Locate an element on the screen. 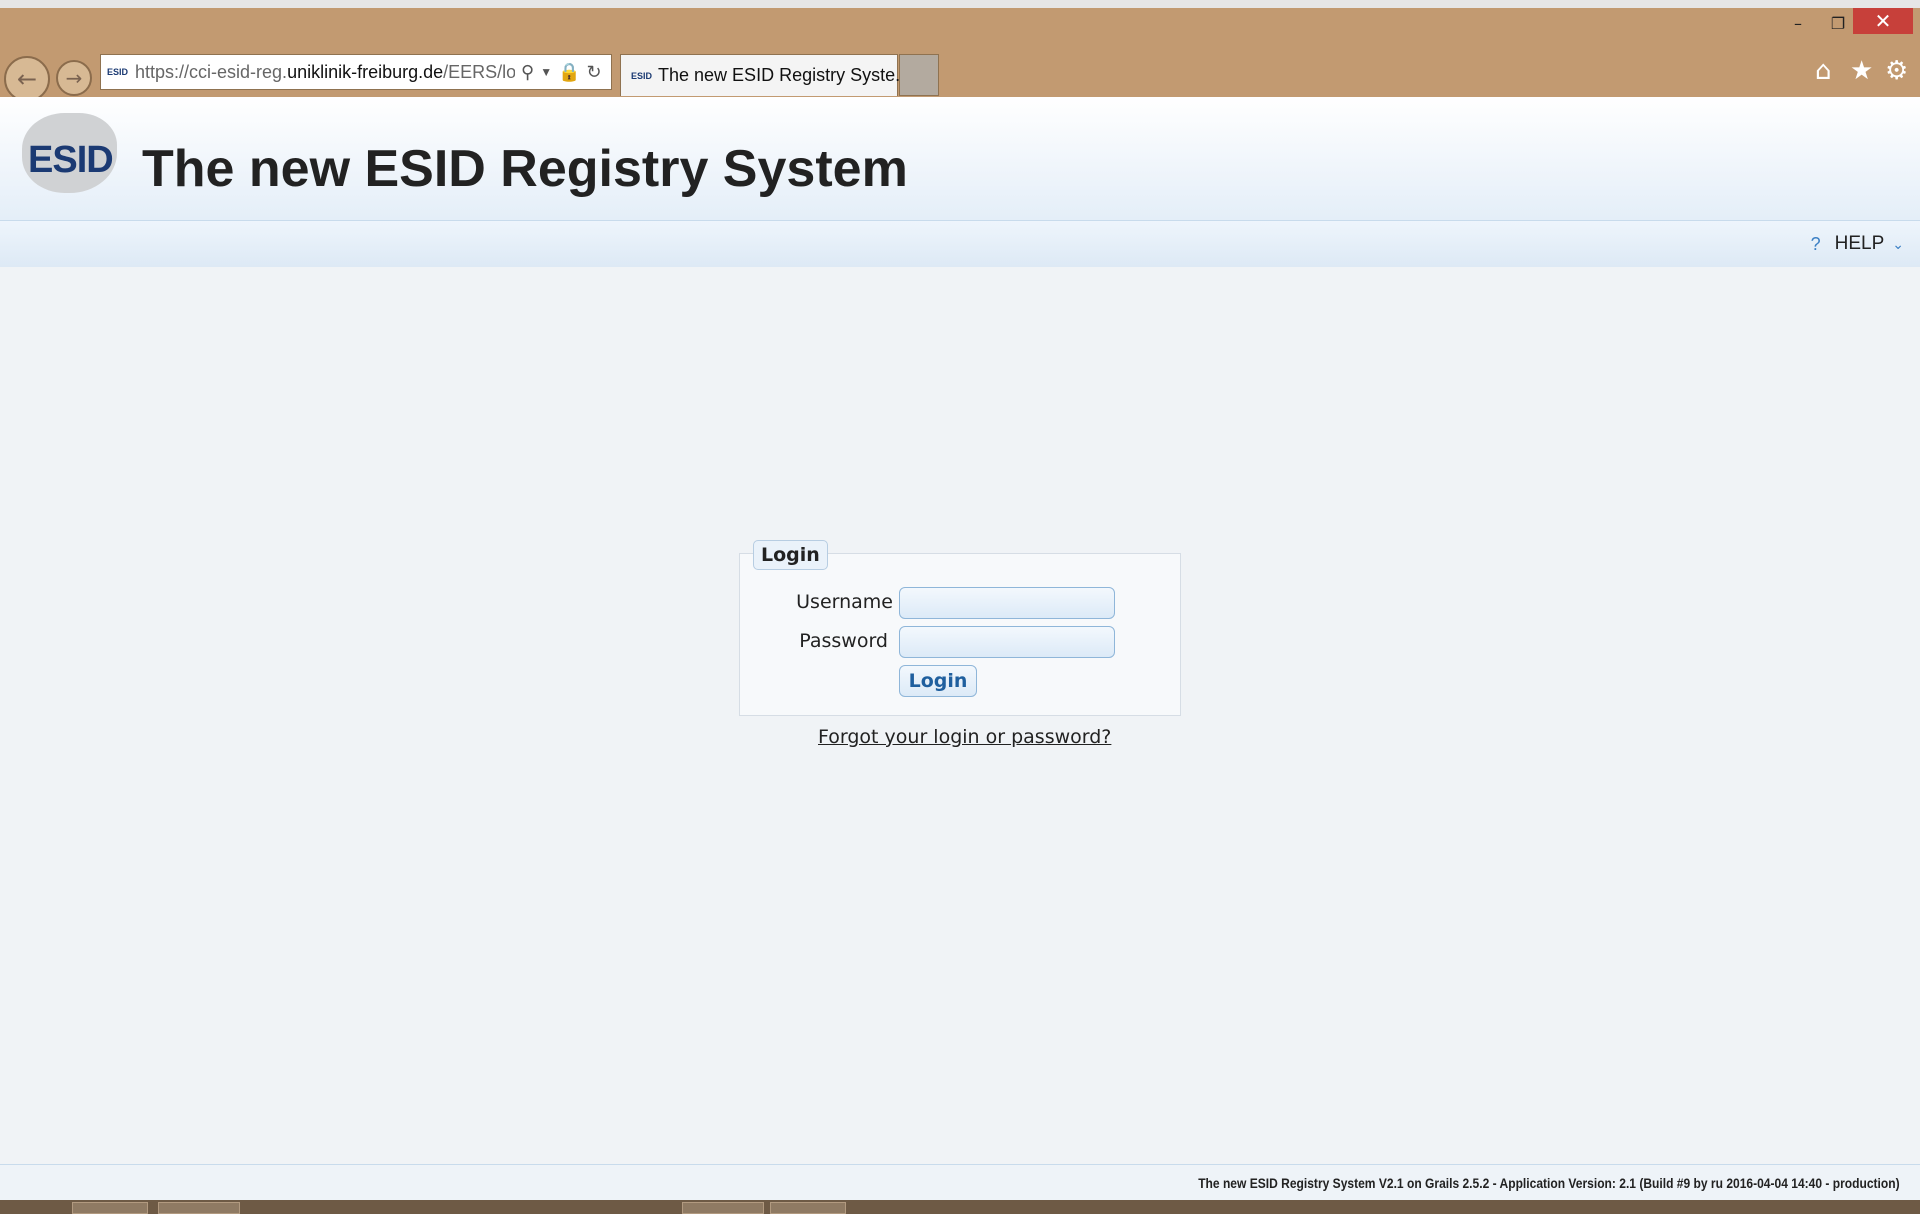  restore-icon: ❐ is located at coordinates (1838, 23).